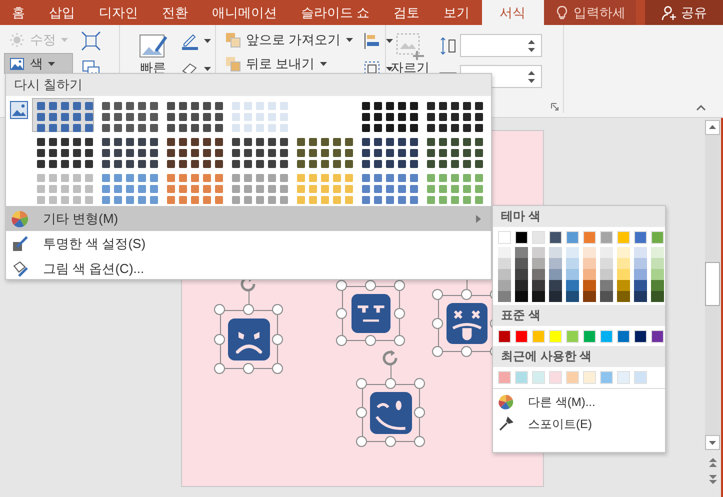 The height and width of the screenshot is (497, 723). Describe the element at coordinates (175, 12) in the screenshot. I see `ribbon-tab: 전환` at that location.